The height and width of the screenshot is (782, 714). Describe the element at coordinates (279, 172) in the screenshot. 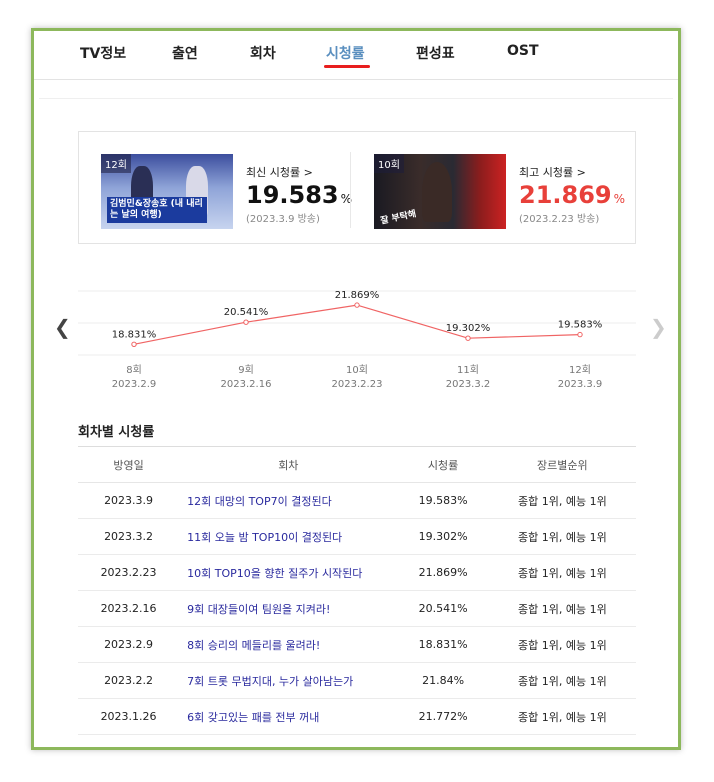

I see `latest-rating-link: 최신 시청률 >` at that location.